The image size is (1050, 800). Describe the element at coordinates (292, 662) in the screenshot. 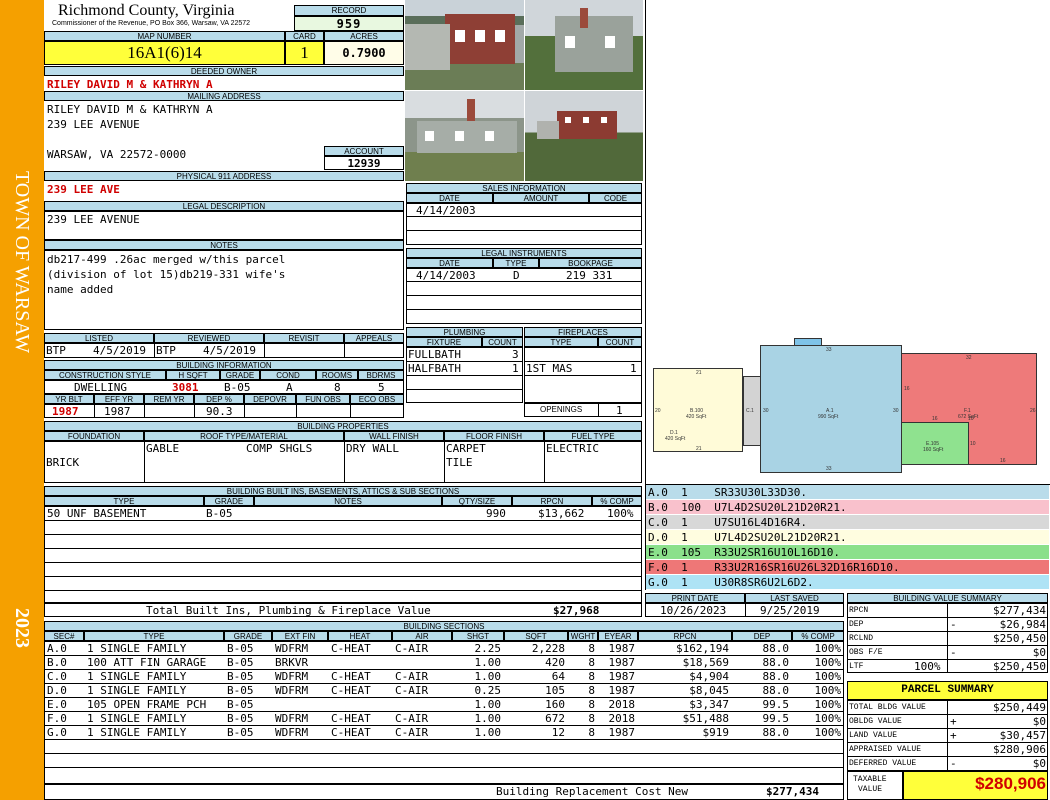

I see `section-cell-extfin: BRKVR` at that location.